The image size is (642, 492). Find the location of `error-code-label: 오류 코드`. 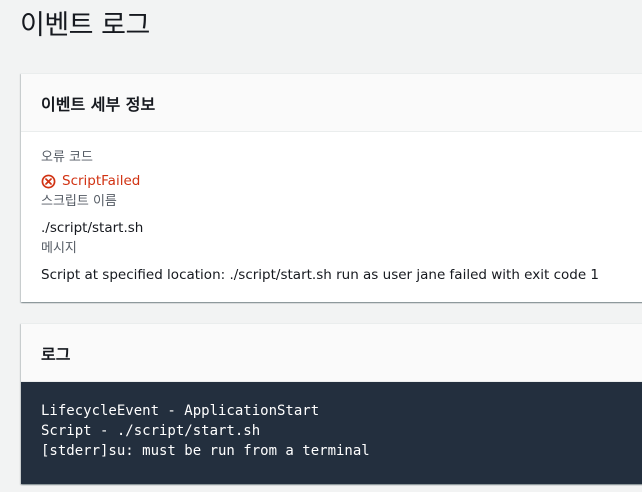

error-code-label: 오류 코드 is located at coordinates (67, 157).